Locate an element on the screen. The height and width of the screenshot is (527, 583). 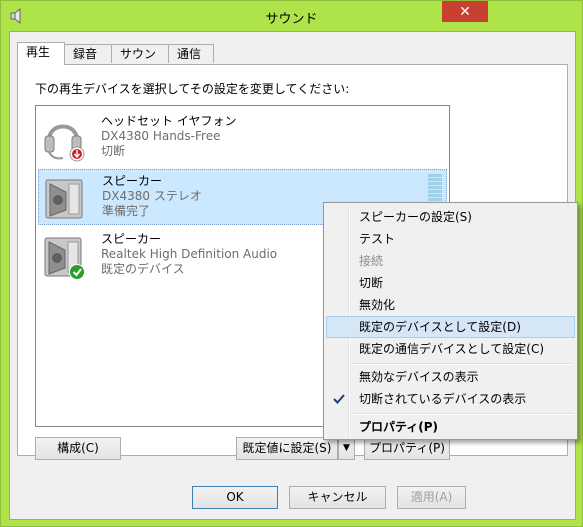
close-icon: ✕ is located at coordinates (465, 11).